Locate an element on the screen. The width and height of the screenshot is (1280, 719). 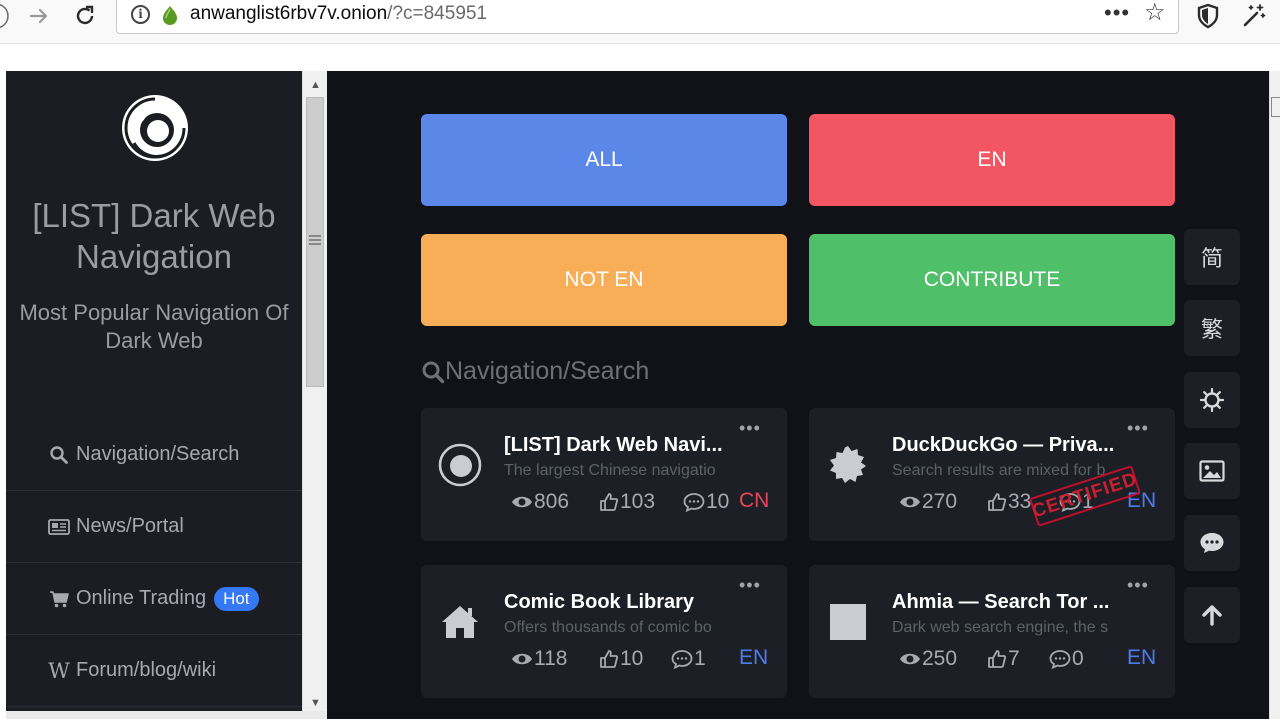
scrollbar-thumb is located at coordinates (1275, 107).